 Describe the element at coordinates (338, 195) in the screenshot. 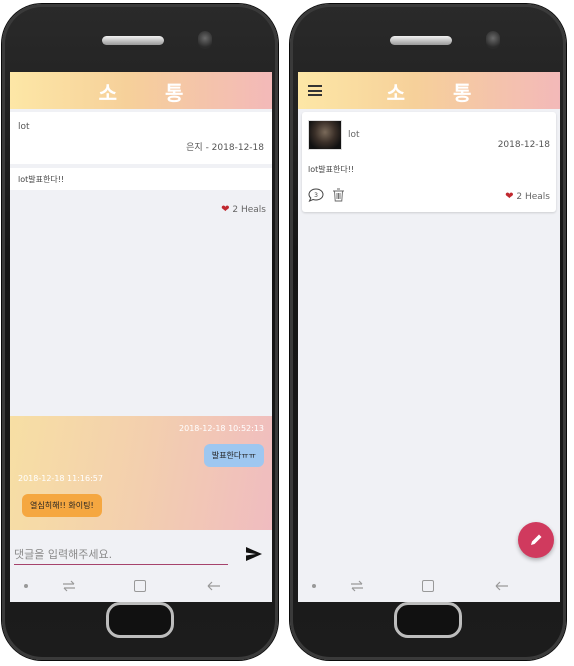

I see `trash-icon` at that location.